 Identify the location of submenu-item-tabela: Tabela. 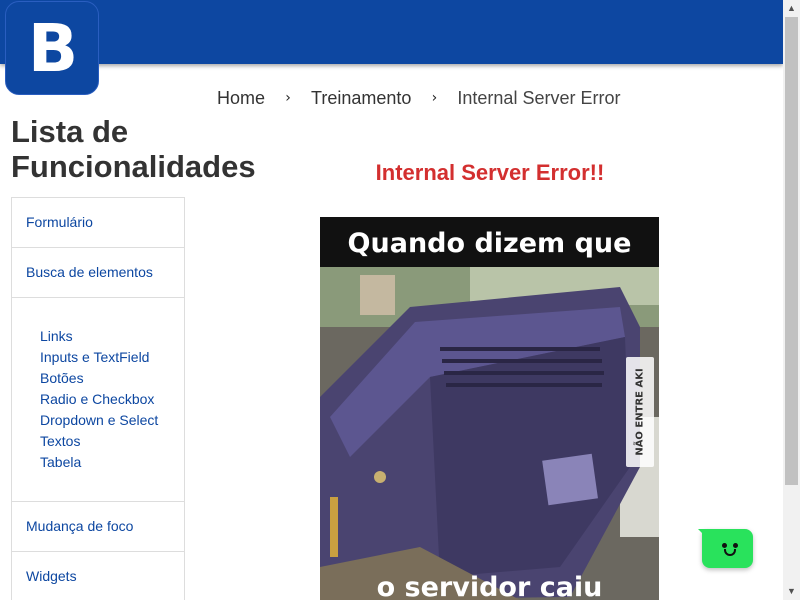
(112, 462).